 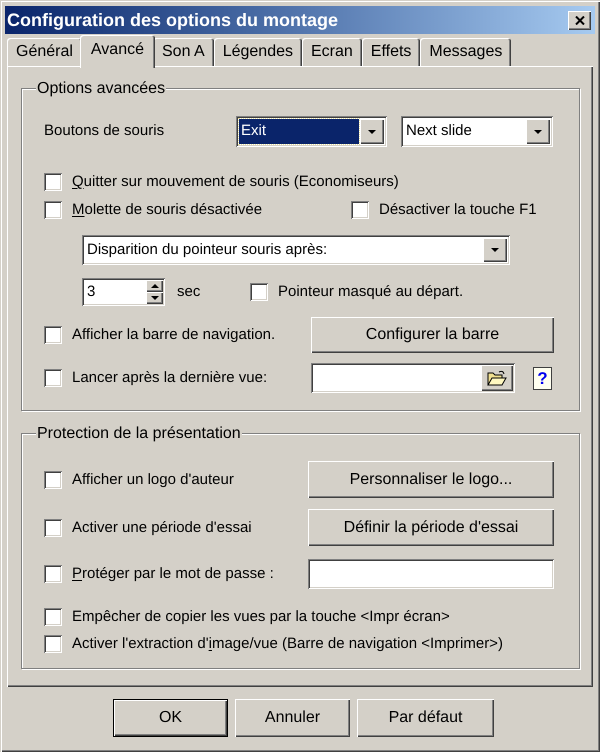 I want to click on checkbox-label: Molette de souris désactivée, so click(x=167, y=210).